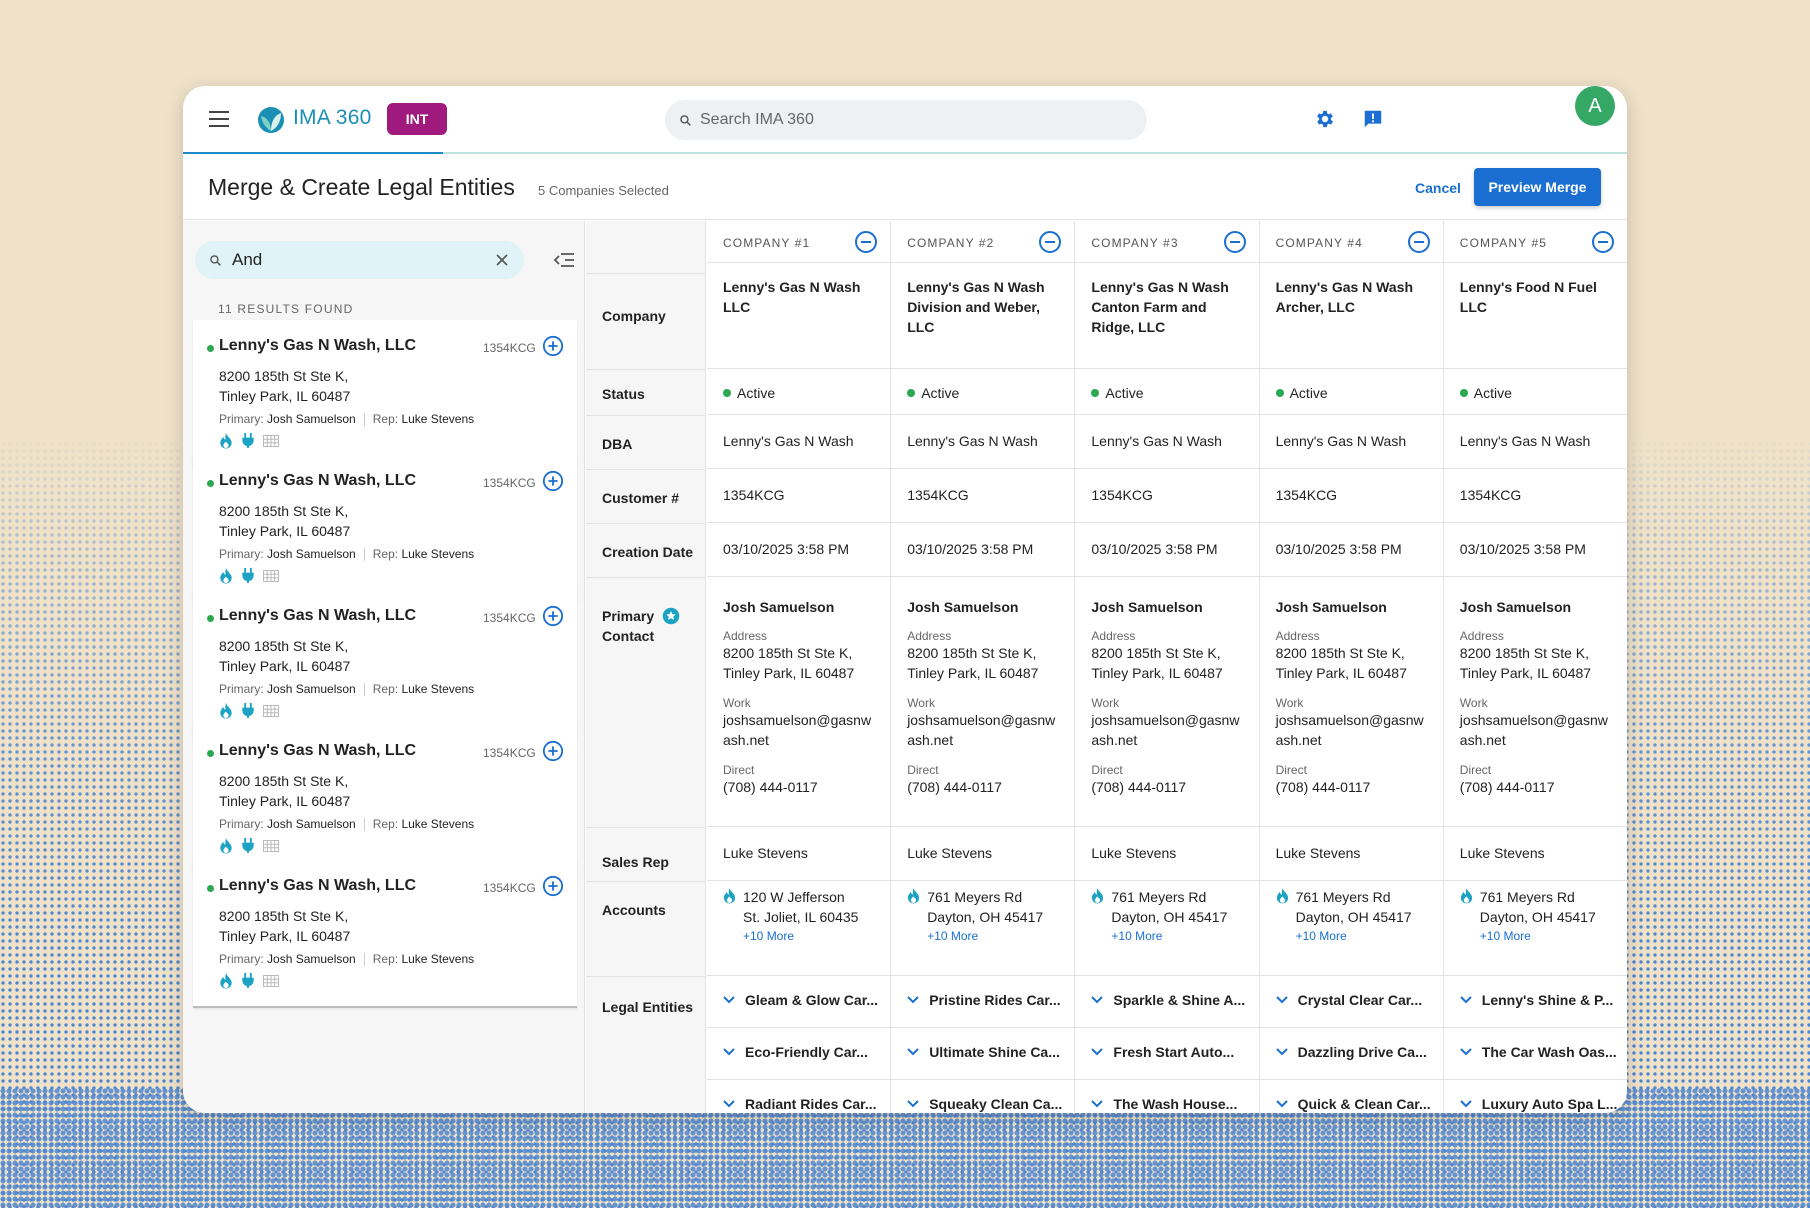 This screenshot has width=1810, height=1208. Describe the element at coordinates (646, 320) in the screenshot. I see `row-label-company: Company` at that location.